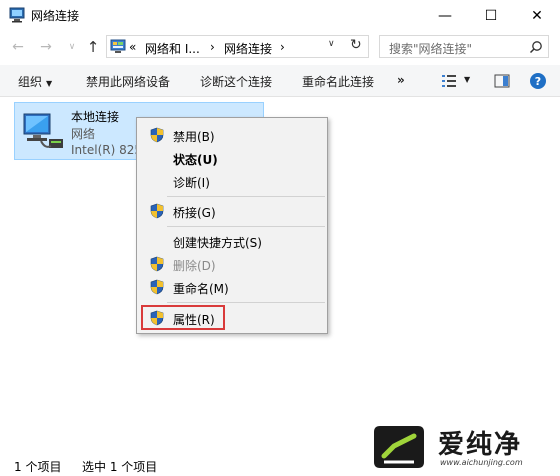 This screenshot has height=476, width=560. I want to click on watermark-url: www.aichunjing.com, so click(481, 462).